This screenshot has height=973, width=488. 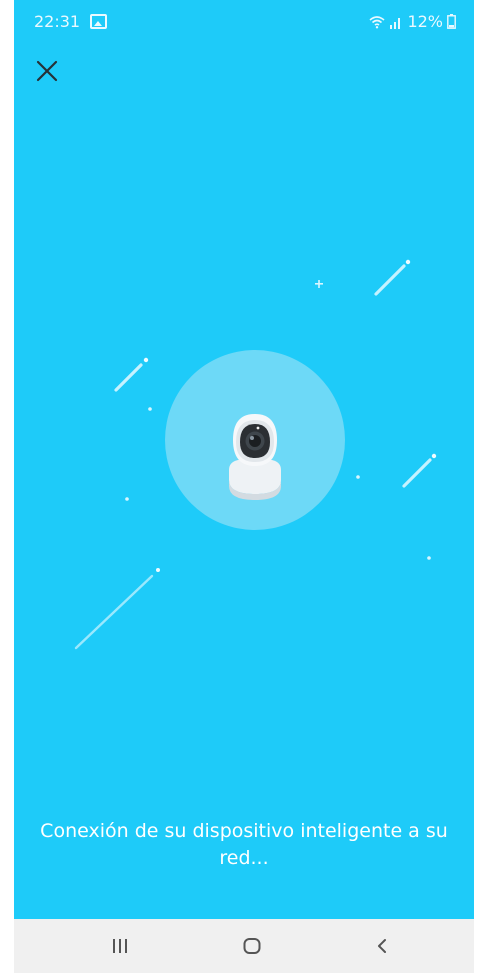 What do you see at coordinates (244, 20) in the screenshot?
I see `status-bar: 22:31 12%` at bounding box center [244, 20].